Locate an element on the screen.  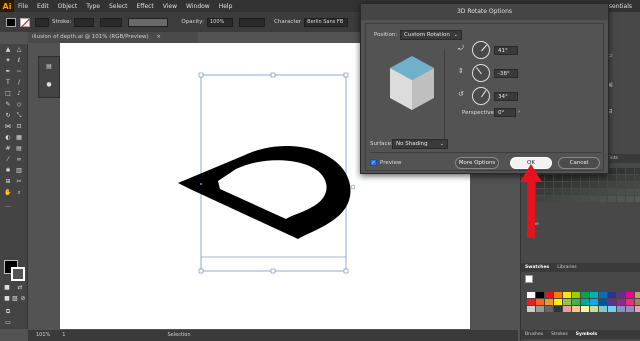
perspective-grid-tool-icon: ▦ is located at coordinates (19, 138).